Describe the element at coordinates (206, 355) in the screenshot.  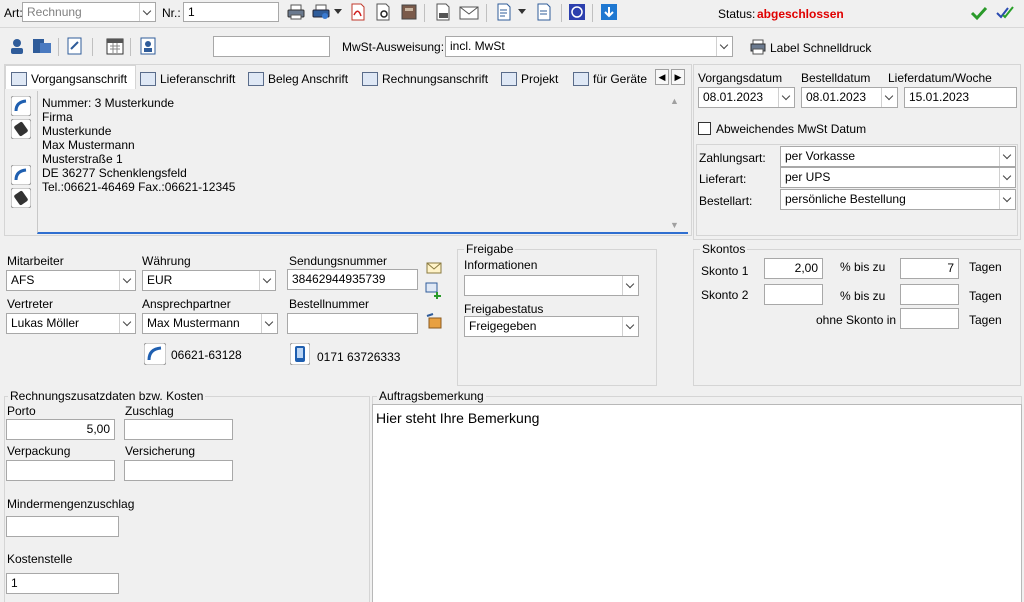
I see `phone-number: 06621-63128` at that location.